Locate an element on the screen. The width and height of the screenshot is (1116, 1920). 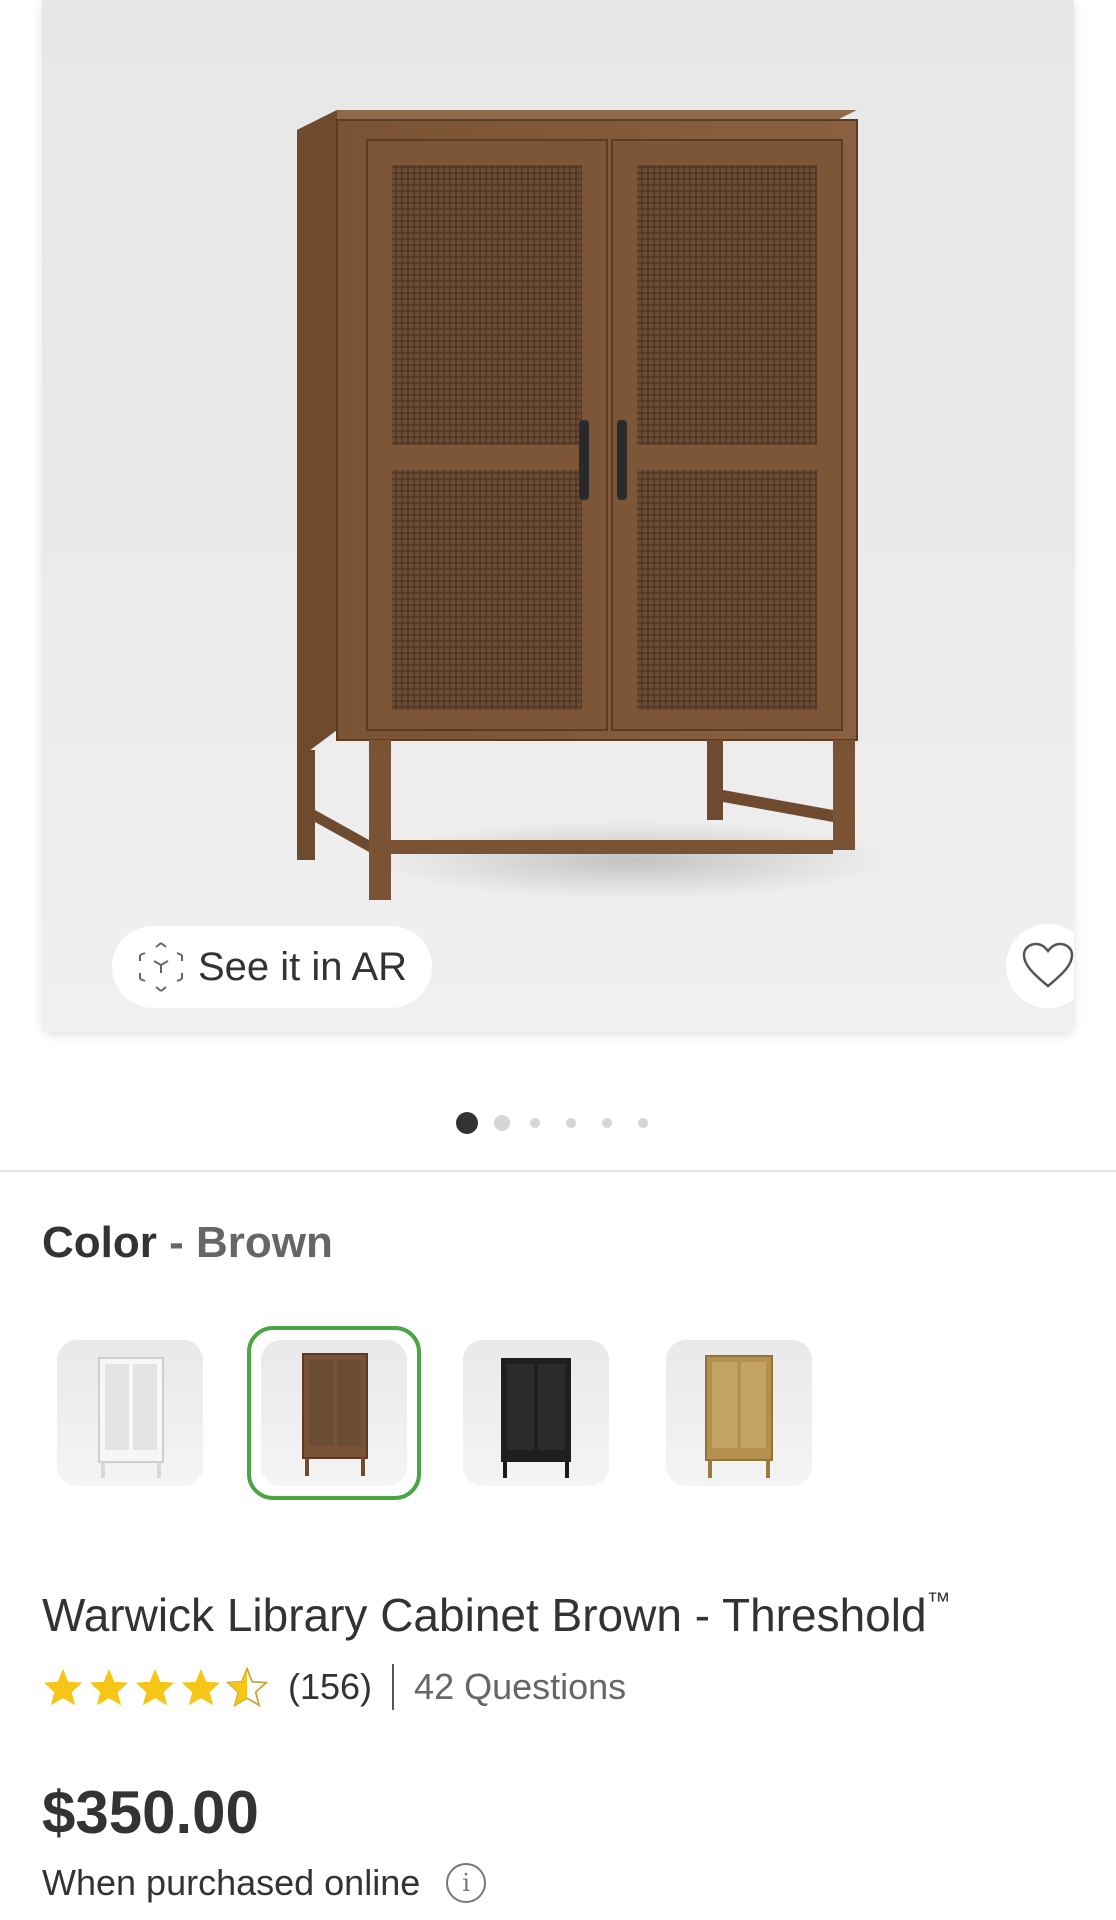
questions-link: 42 Questions is located at coordinates (520, 1687).